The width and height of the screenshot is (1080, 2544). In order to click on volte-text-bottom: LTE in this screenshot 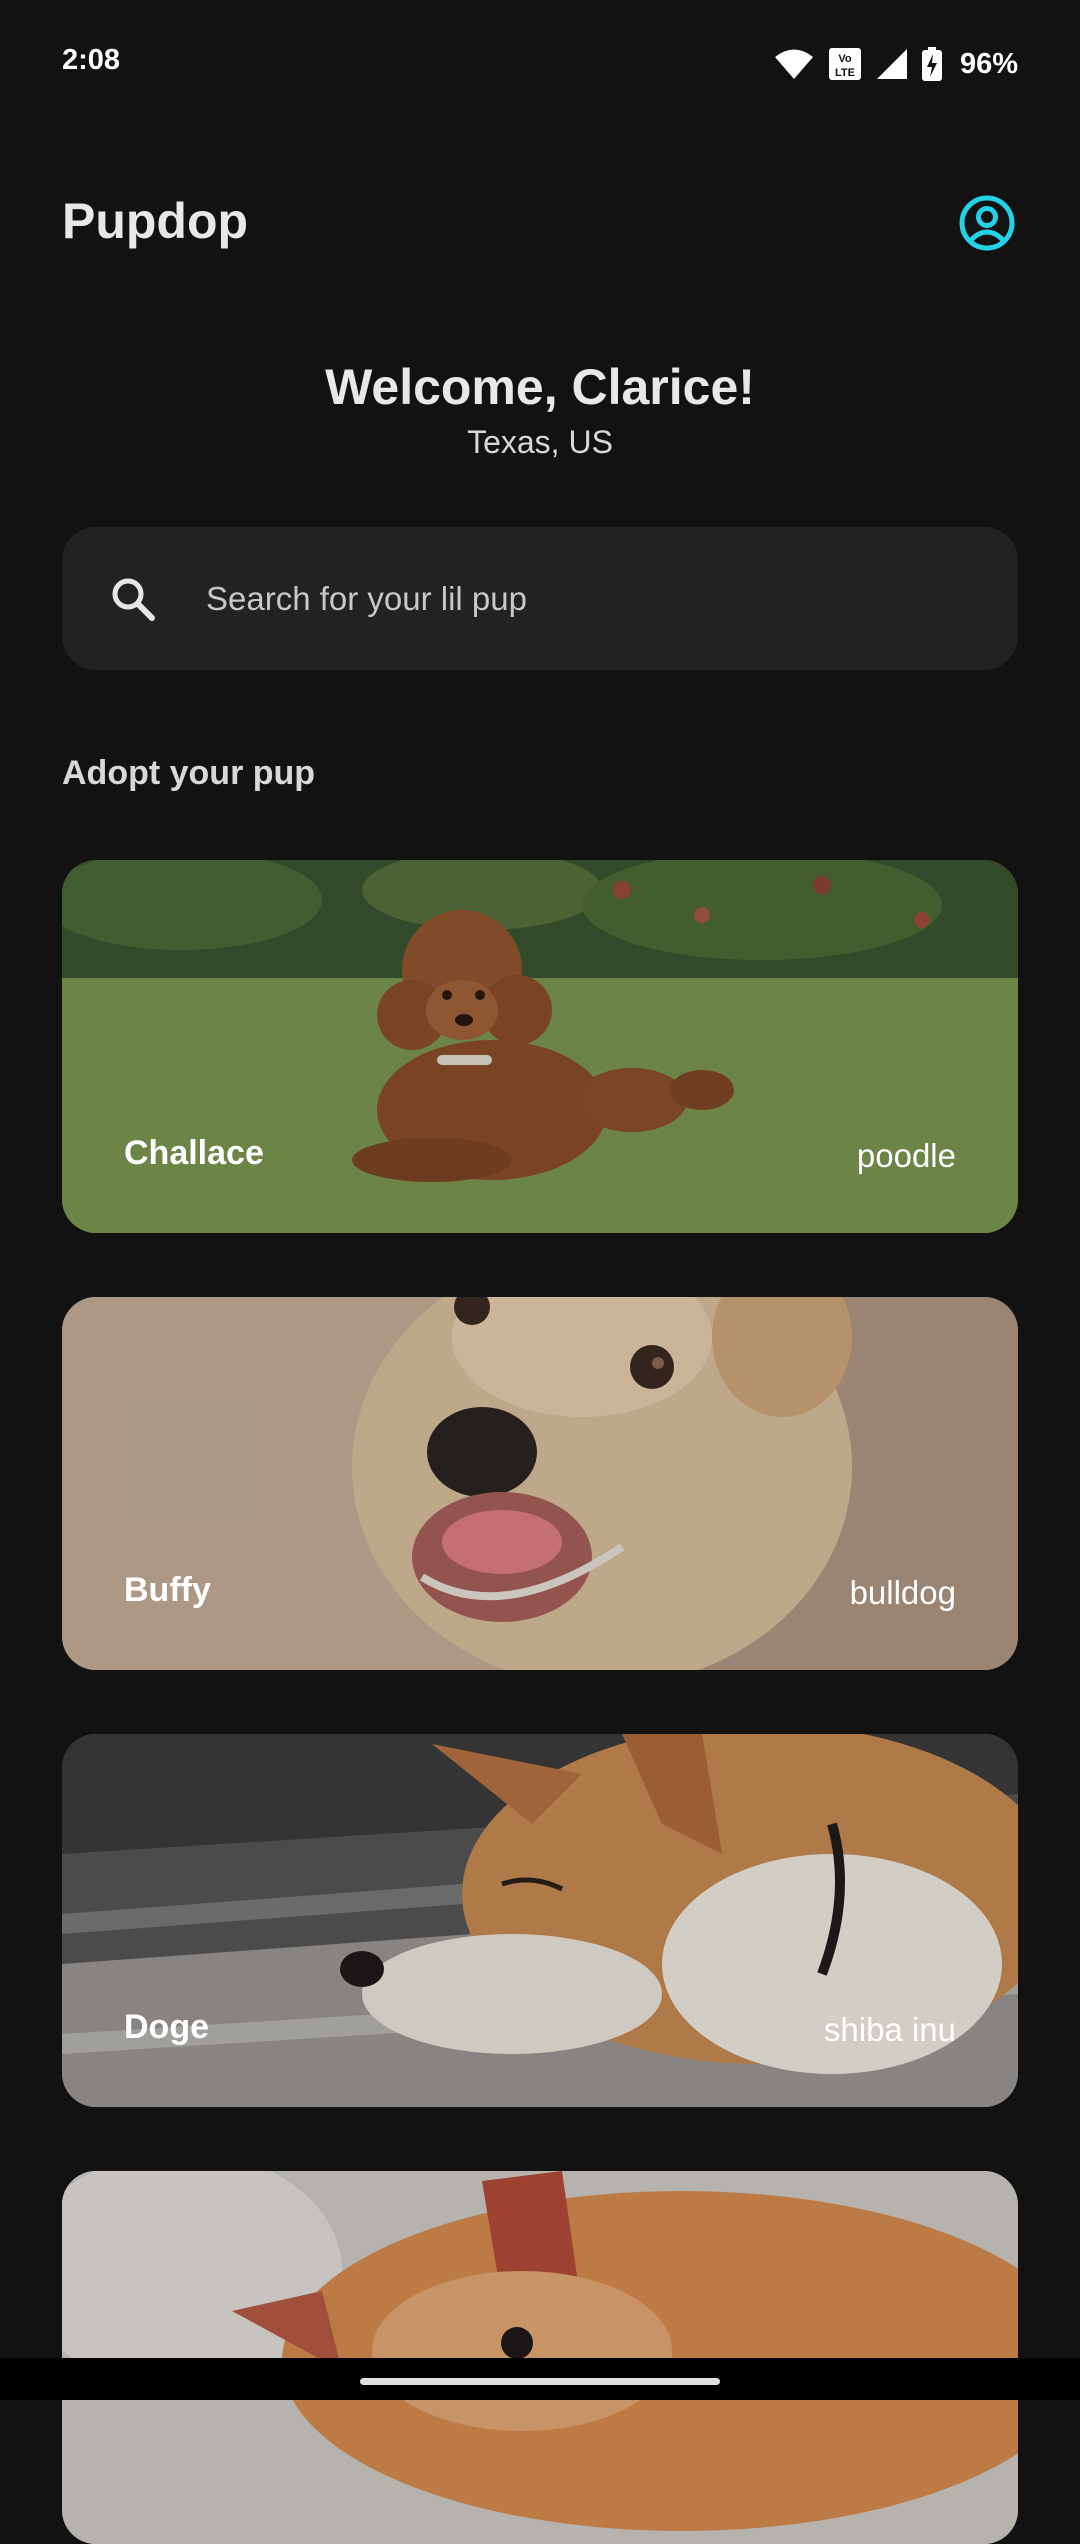, I will do `click(845, 73)`.